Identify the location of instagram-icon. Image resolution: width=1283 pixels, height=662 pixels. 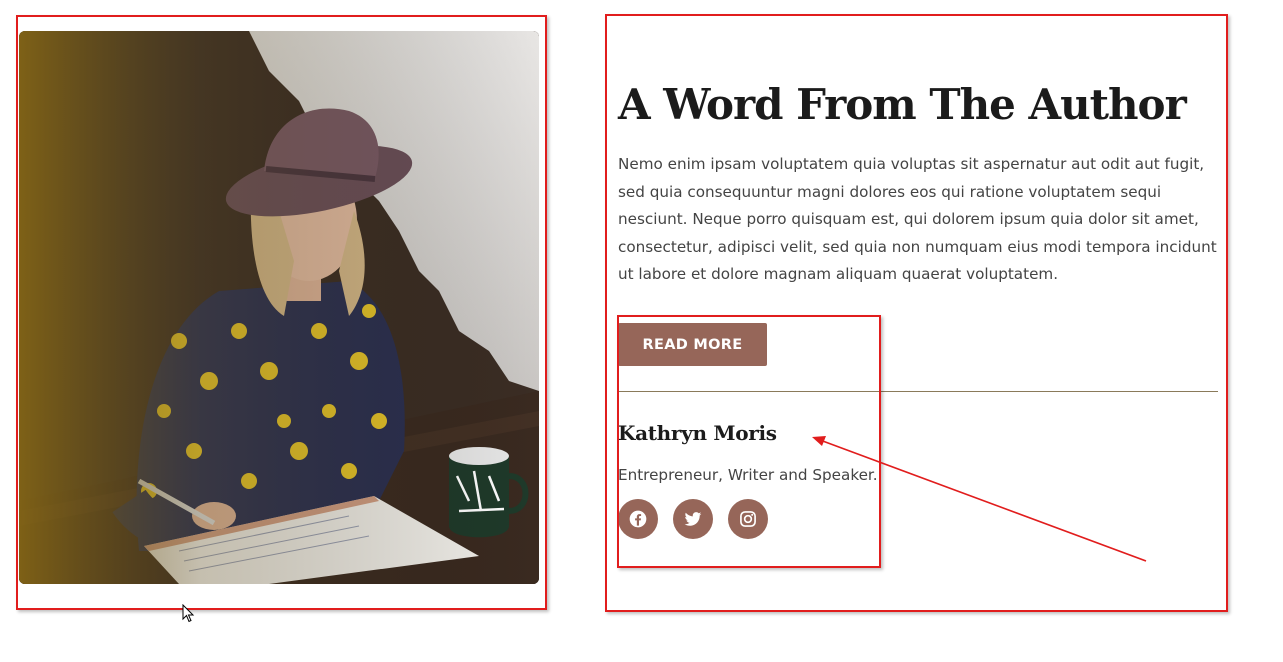
(748, 519).